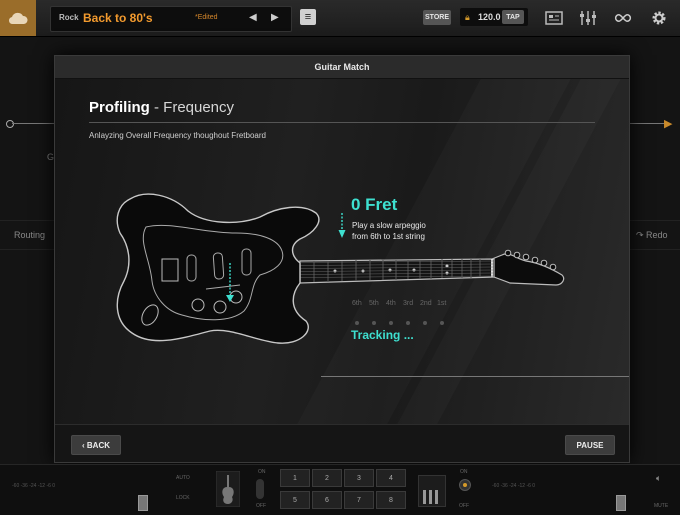 This screenshot has height=515, width=680. I want to click on string-label: 5th, so click(374, 303).